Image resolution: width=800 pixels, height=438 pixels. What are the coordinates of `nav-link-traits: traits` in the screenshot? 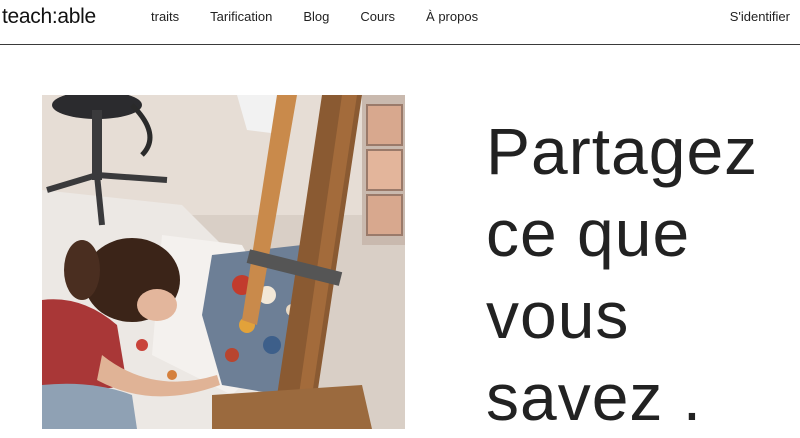 It's located at (165, 17).